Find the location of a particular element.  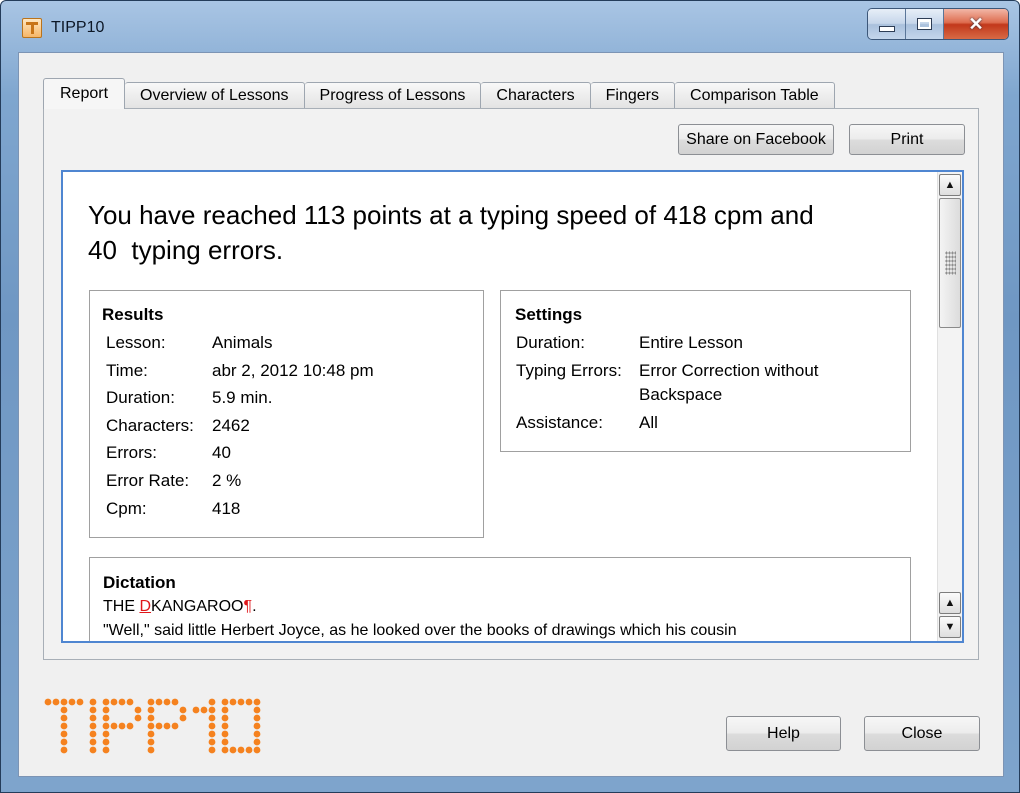

maximize-button is located at coordinates (925, 24).